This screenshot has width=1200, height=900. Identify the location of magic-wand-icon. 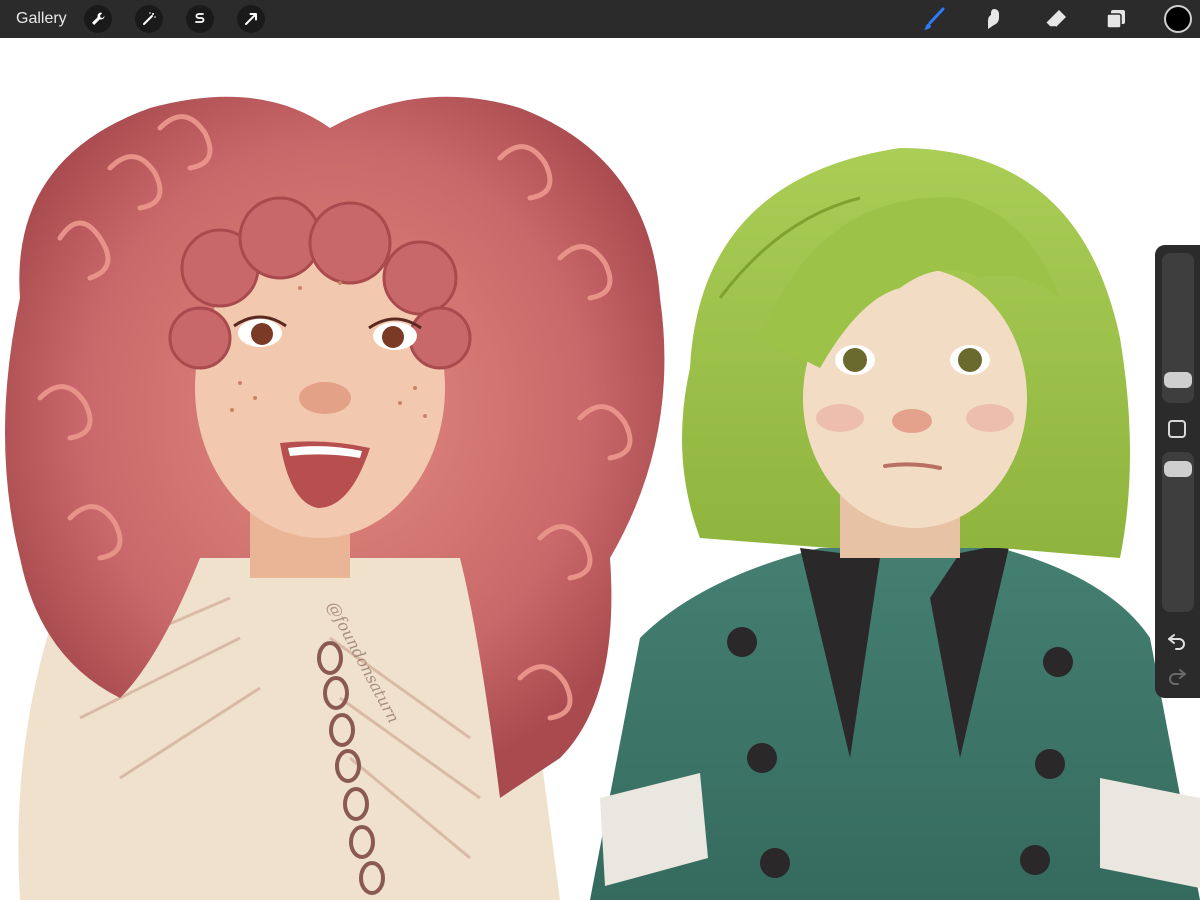
(149, 19).